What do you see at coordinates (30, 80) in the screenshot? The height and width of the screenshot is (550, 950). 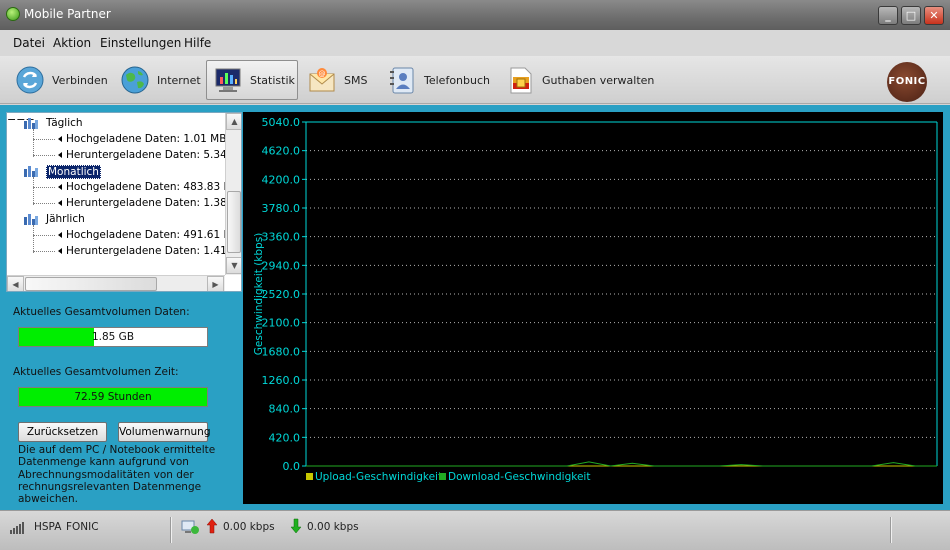 I see `connect-icon` at bounding box center [30, 80].